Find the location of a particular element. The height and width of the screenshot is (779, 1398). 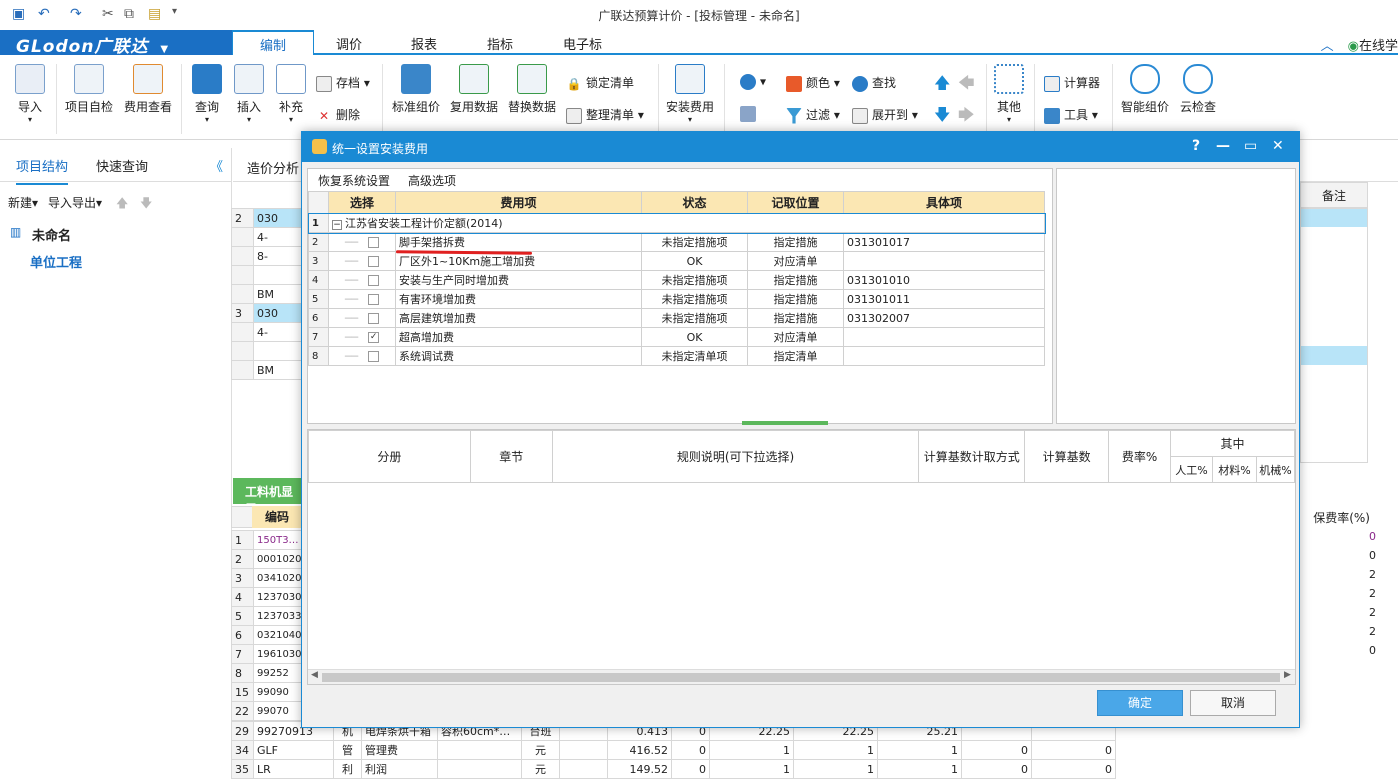

fee-item-detail: 031301010 is located at coordinates (944, 280).